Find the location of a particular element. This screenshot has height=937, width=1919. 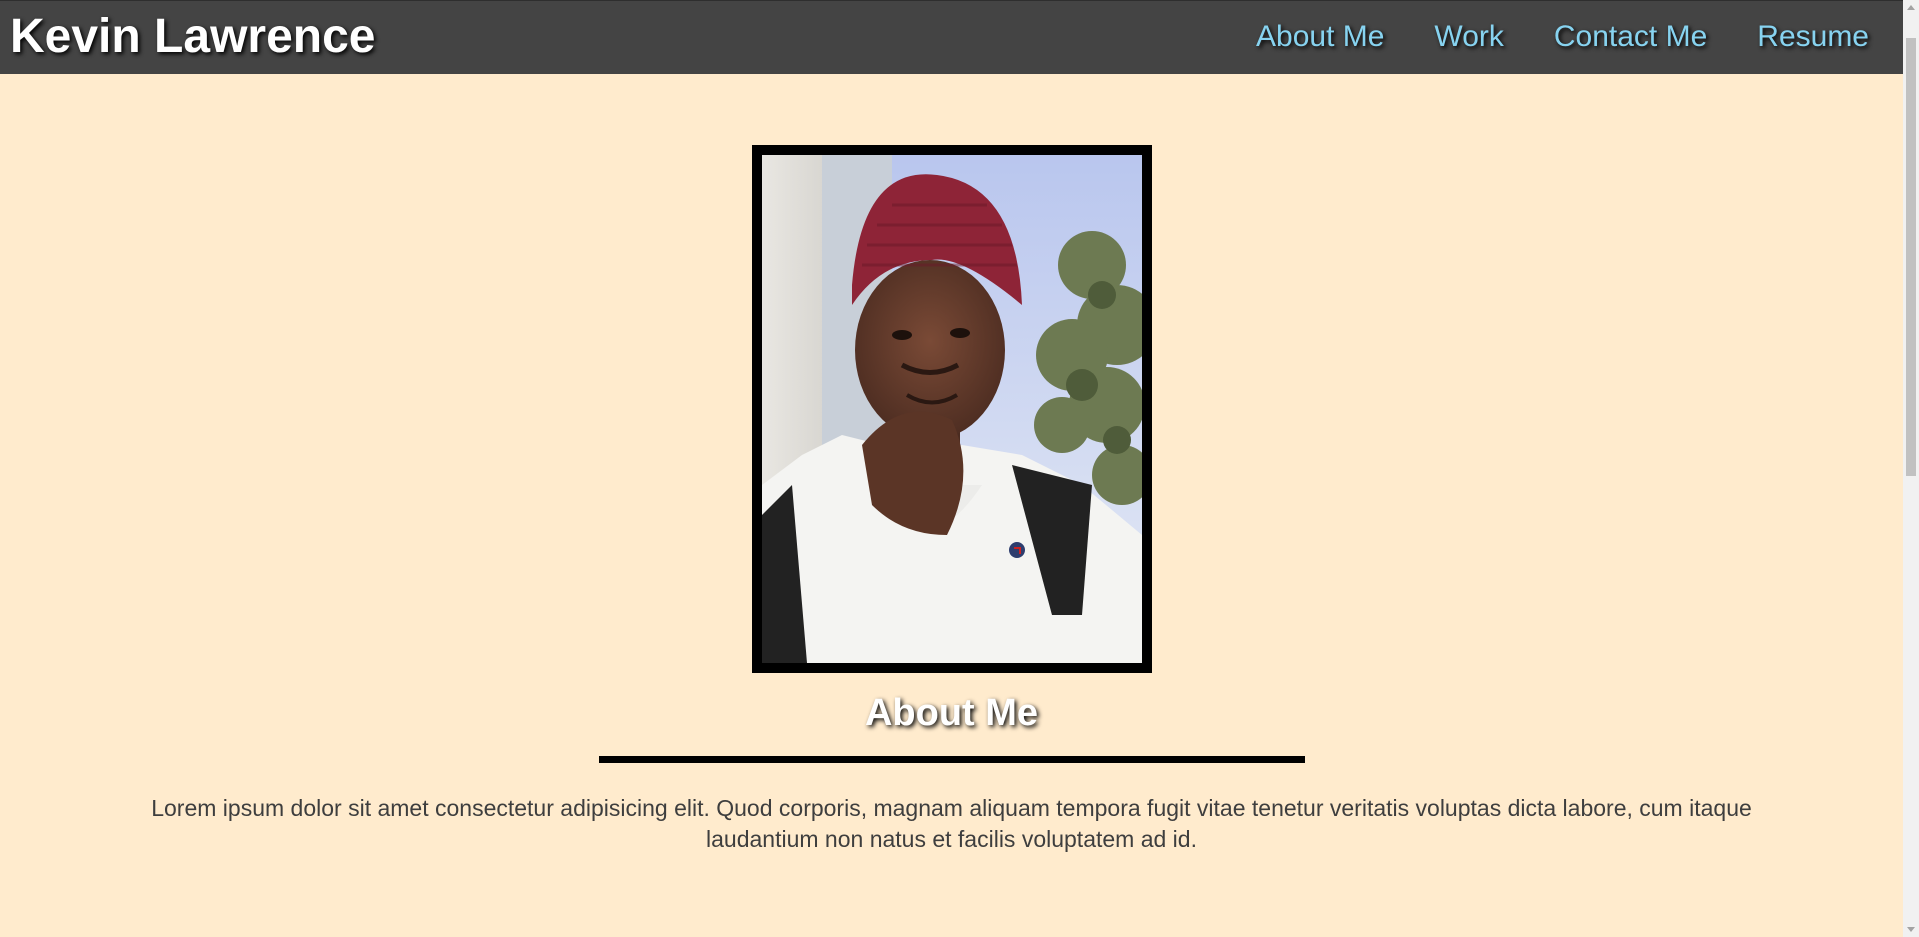

nav-link-work: Work is located at coordinates (1468, 37).